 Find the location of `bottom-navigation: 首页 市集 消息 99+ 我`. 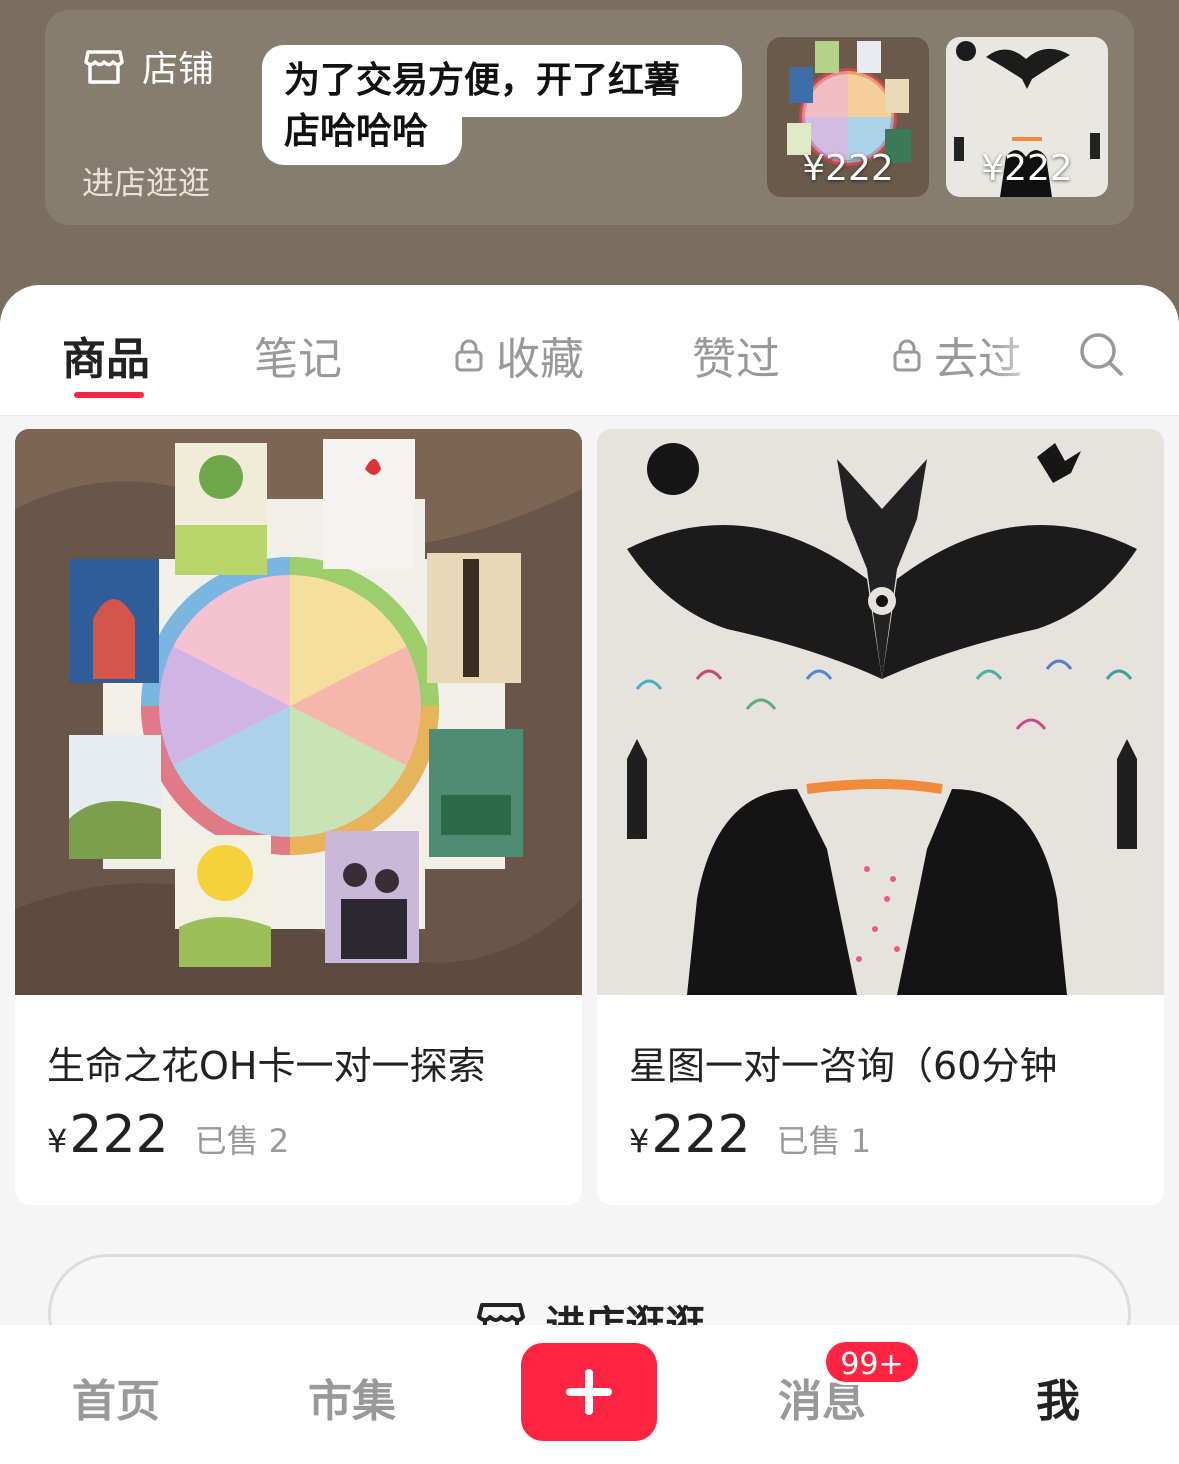

bottom-navigation: 首页 市集 消息 99+ 我 is located at coordinates (589, 1394).